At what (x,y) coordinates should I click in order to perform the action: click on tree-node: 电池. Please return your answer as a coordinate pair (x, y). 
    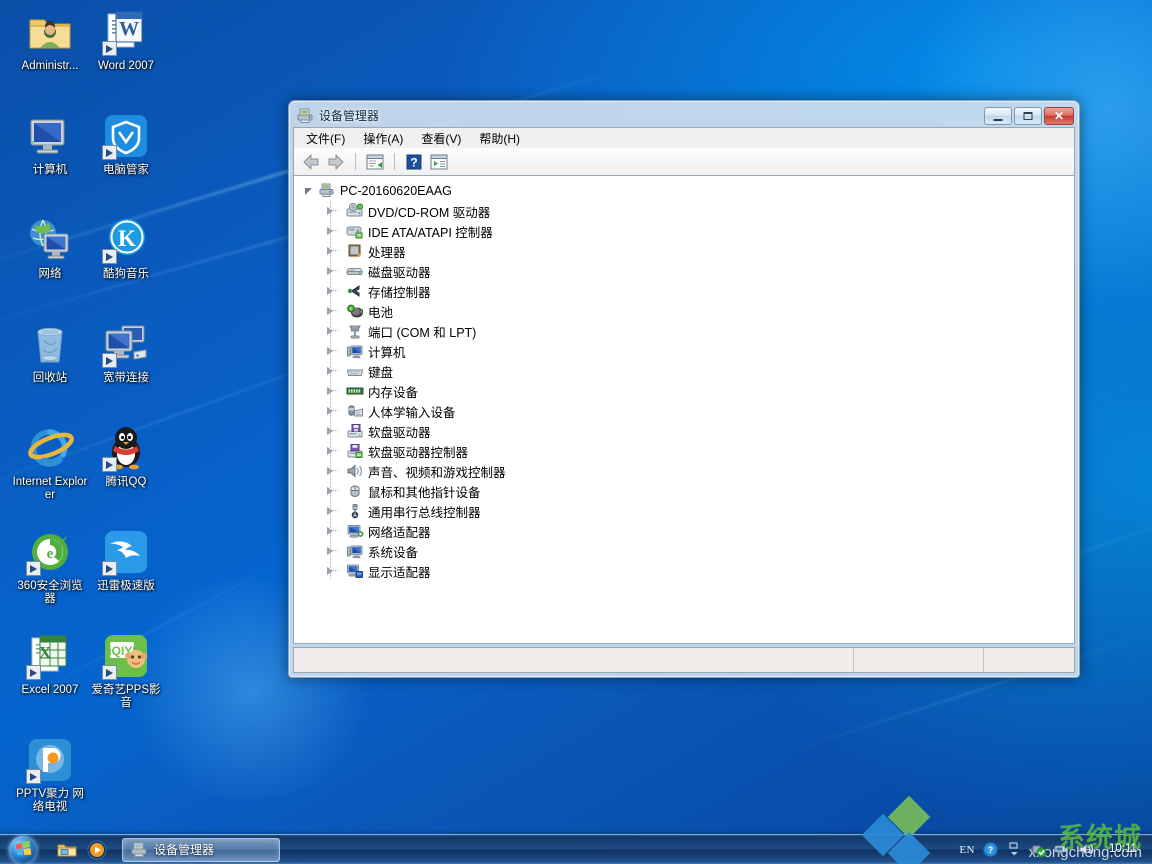
    Looking at the image, I should click on (687, 311).